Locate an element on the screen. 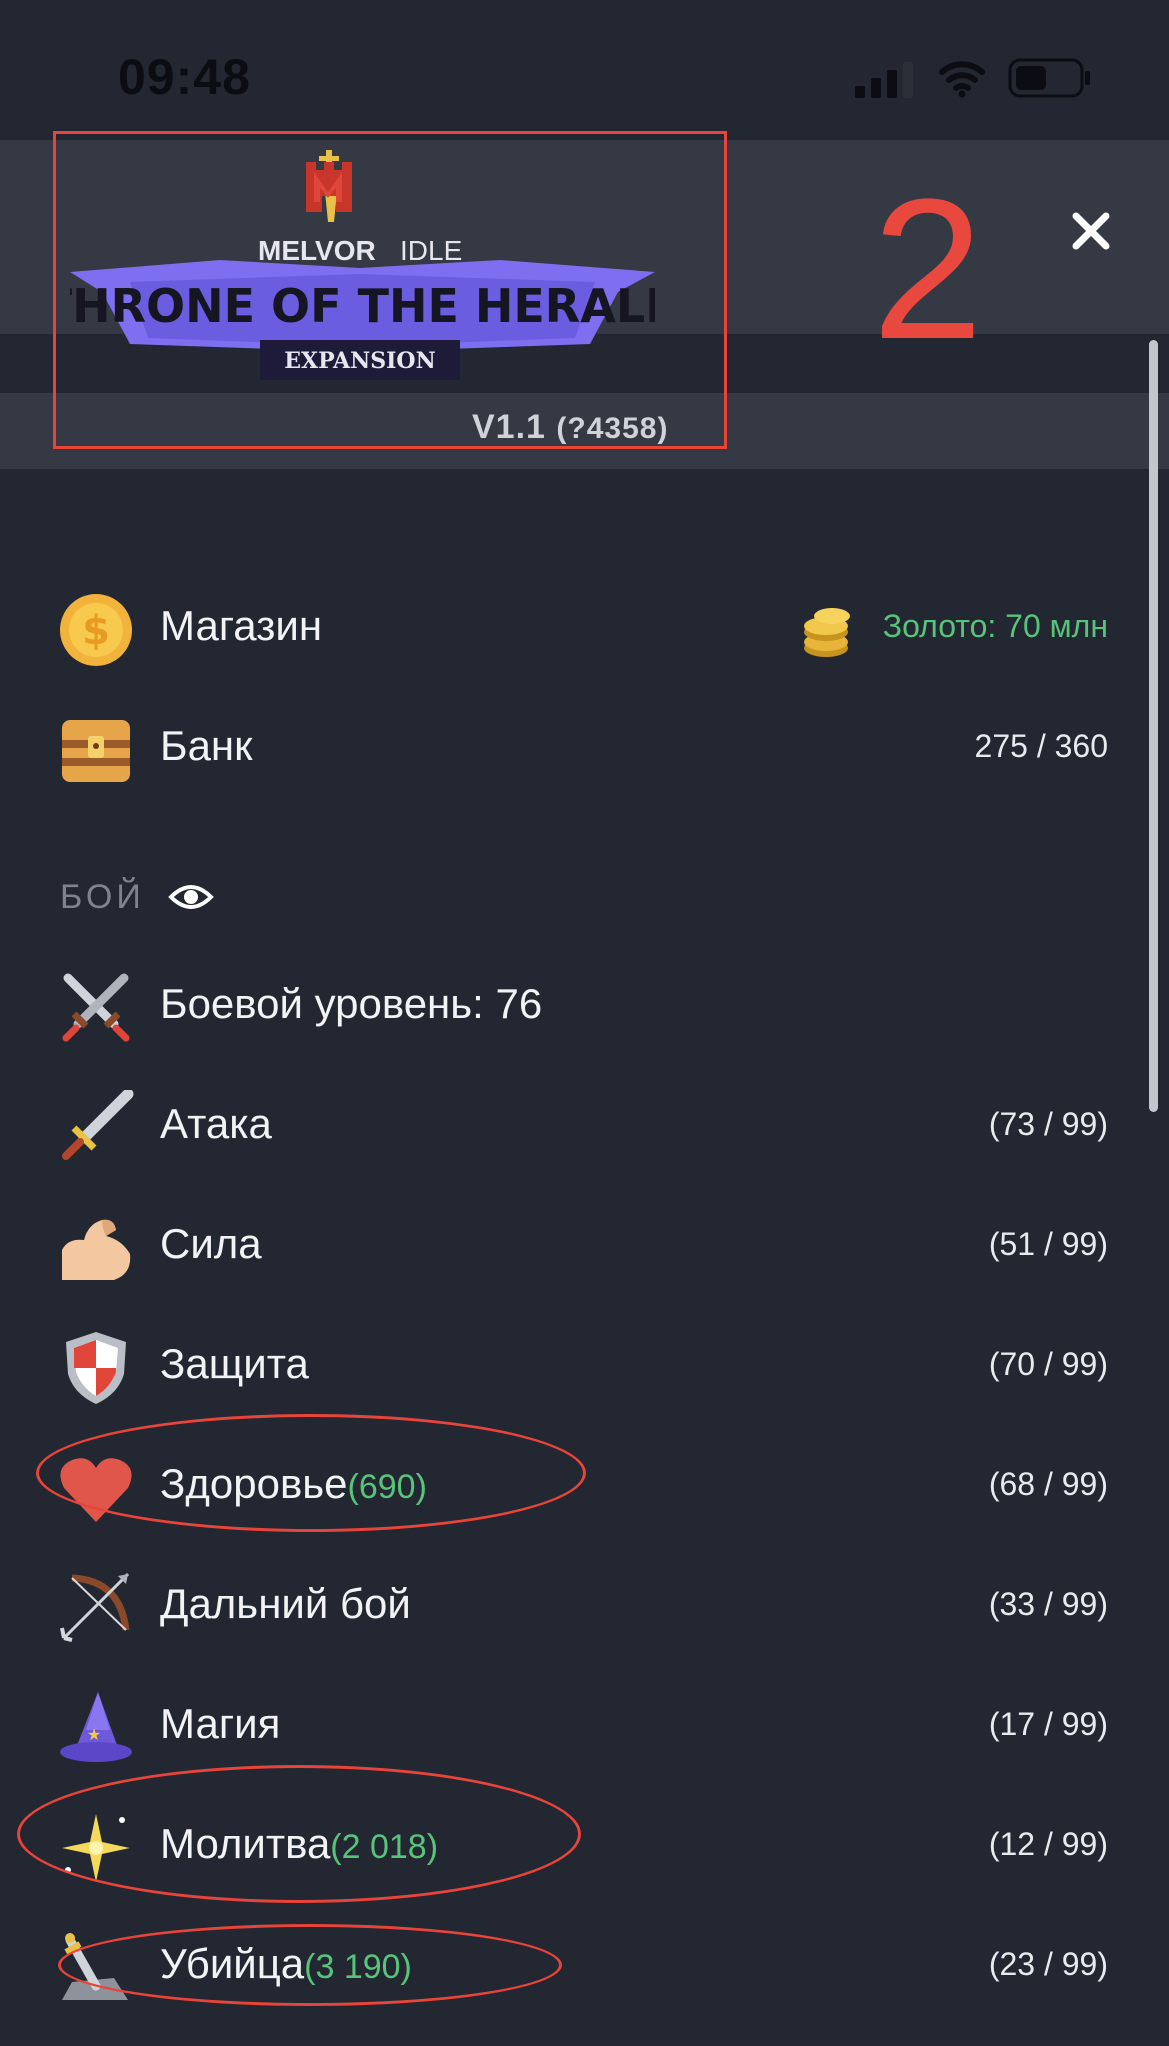 This screenshot has height=2046, width=1169. treasure-chest-icon is located at coordinates (96, 751).